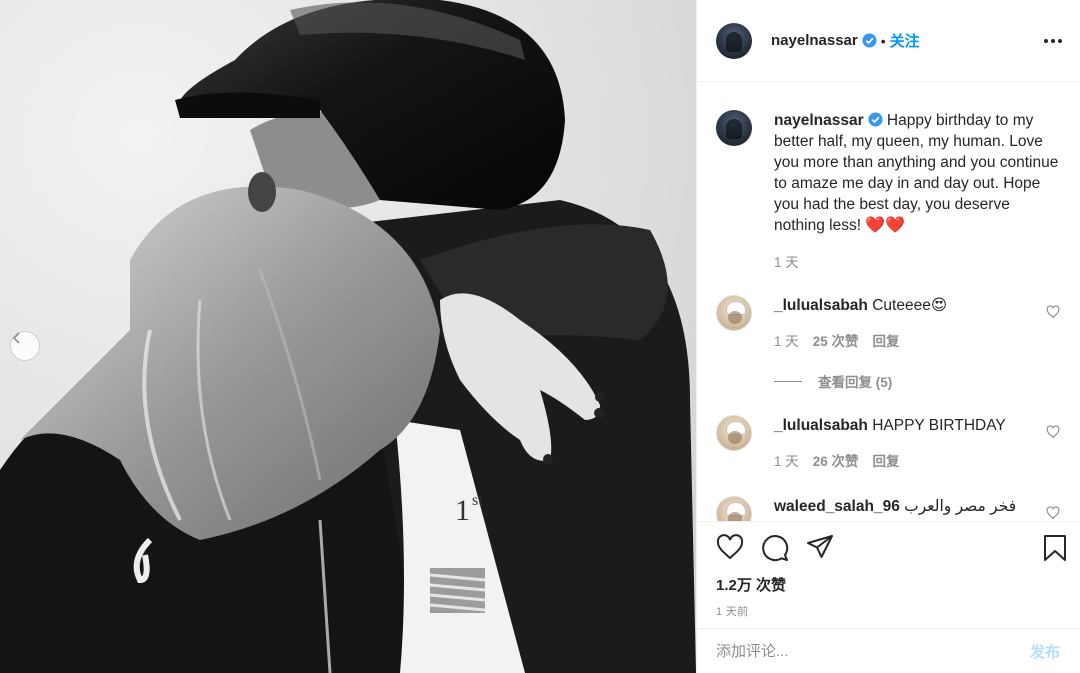 The image size is (1080, 673). I want to click on publish-button: 发布, so click(1045, 651).